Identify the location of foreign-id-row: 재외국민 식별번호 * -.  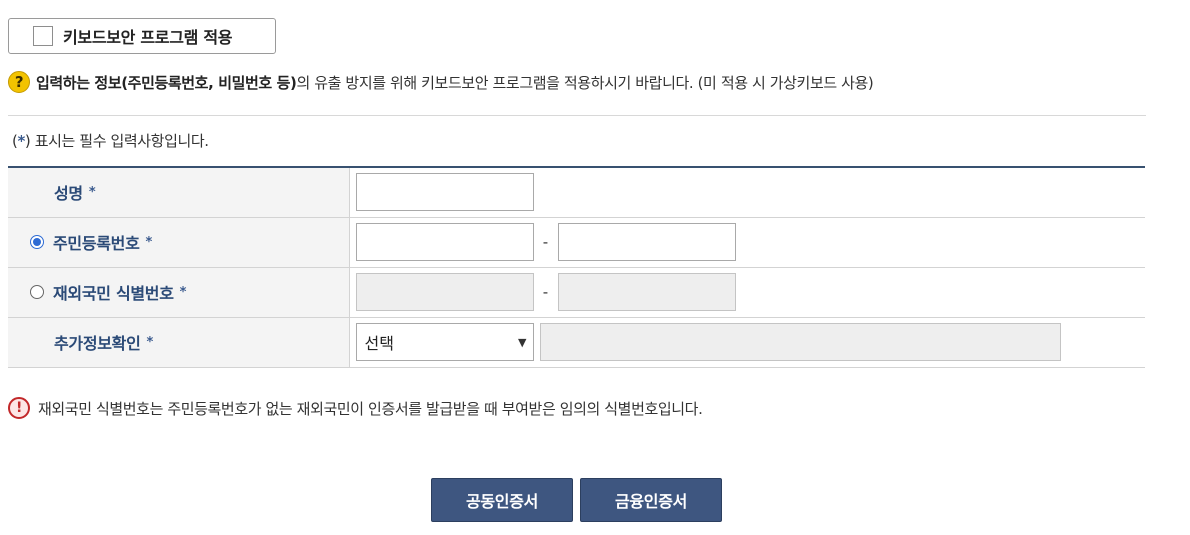
(576, 292).